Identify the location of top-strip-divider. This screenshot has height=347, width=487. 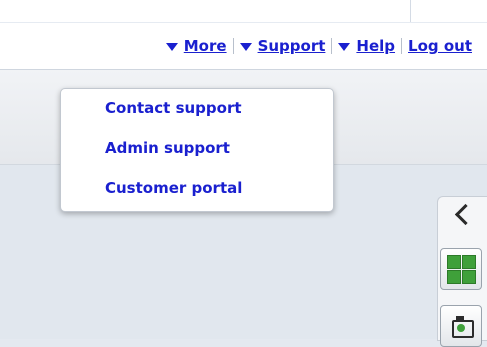
(410, 11).